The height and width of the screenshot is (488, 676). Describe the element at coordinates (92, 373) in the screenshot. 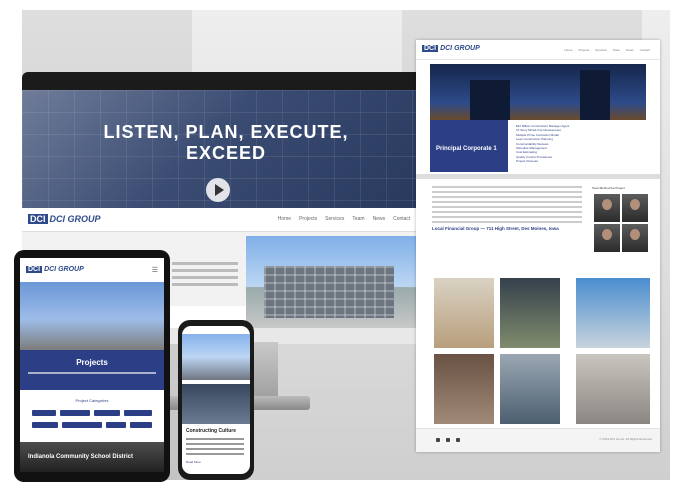

I see `projects-subtext` at that location.